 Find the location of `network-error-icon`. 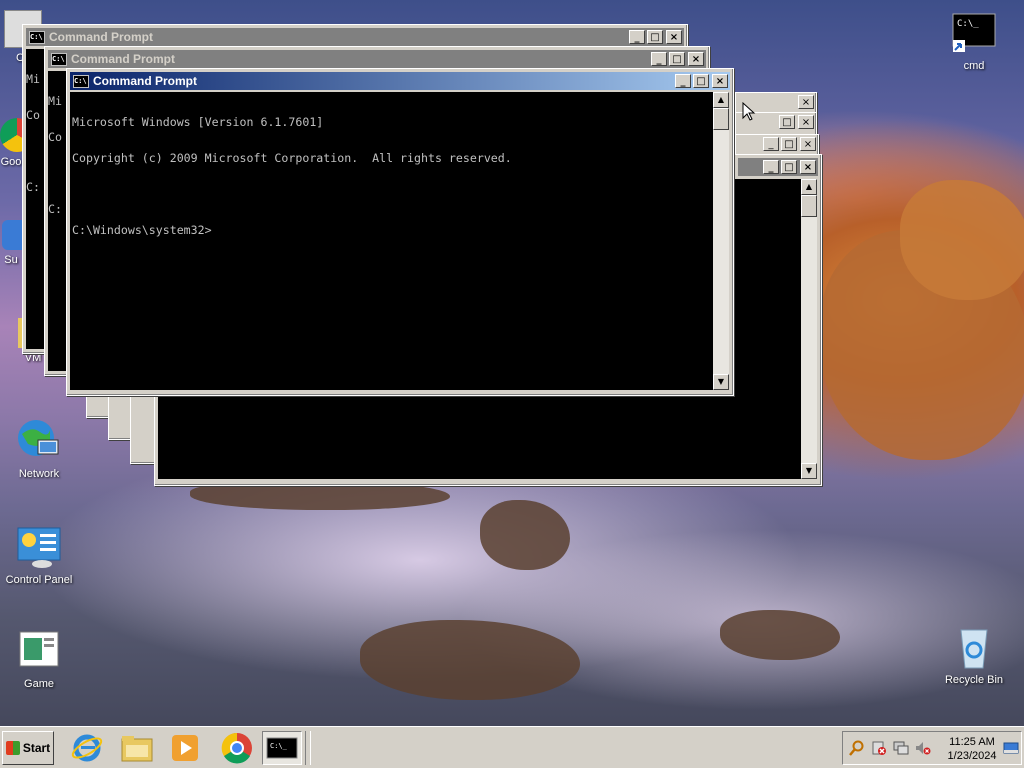

network-error-icon is located at coordinates (879, 748).